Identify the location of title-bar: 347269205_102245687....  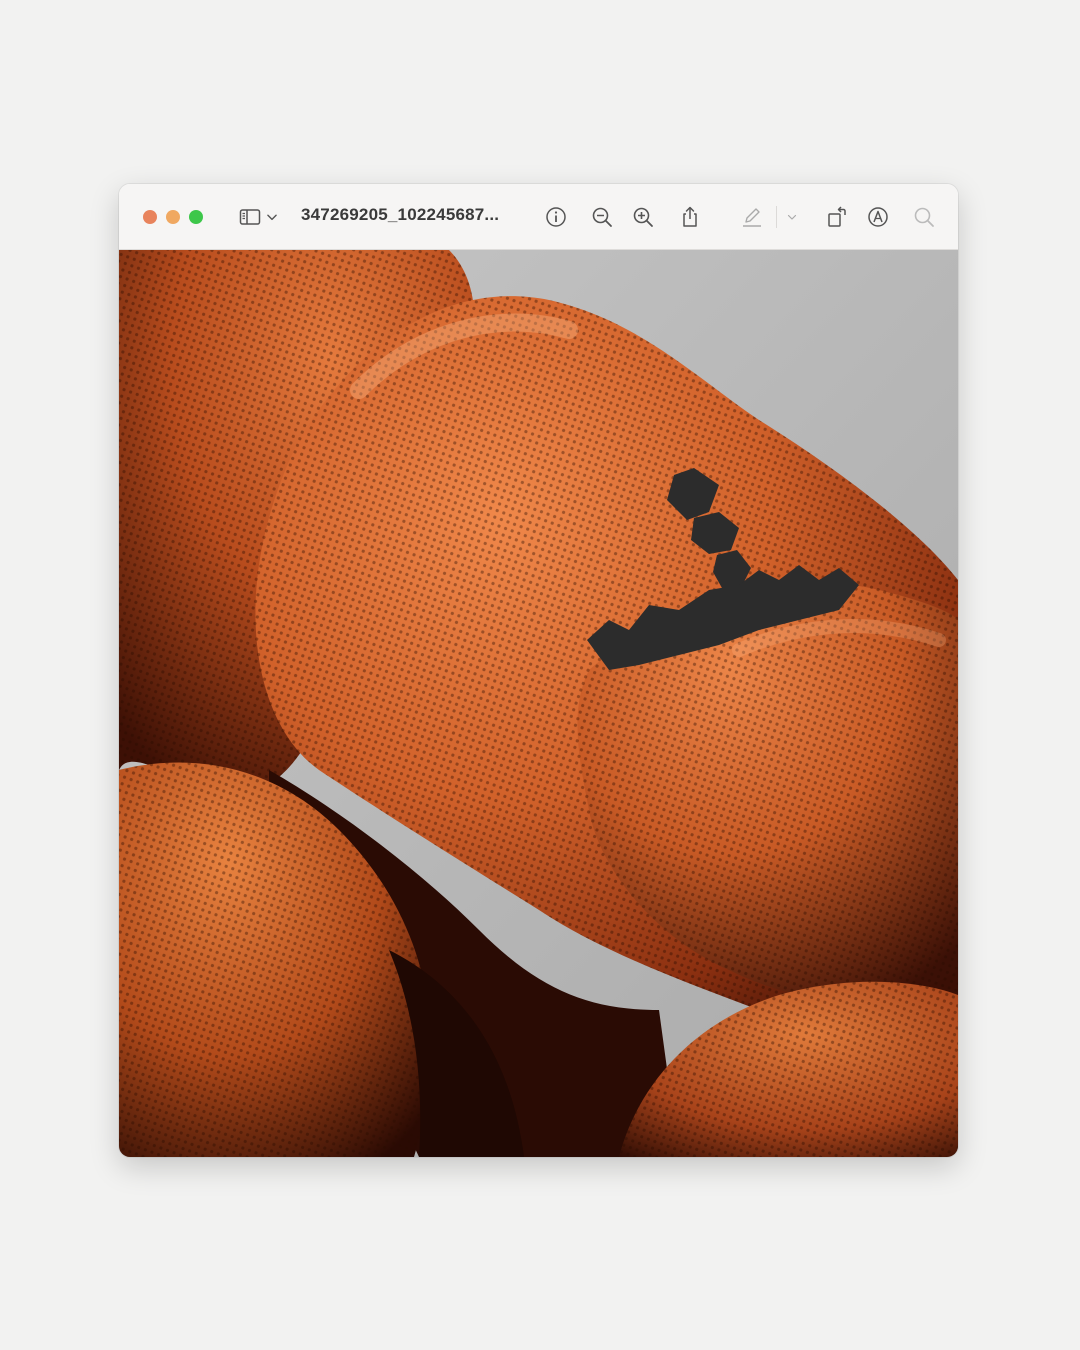
(538, 217).